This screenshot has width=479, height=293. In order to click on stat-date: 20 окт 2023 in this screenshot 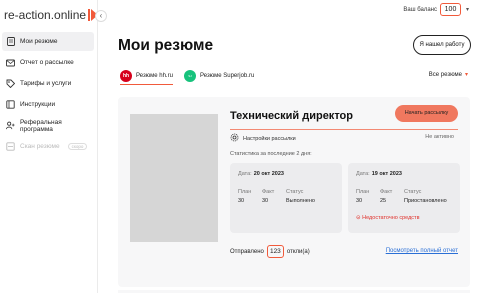, I will do `click(268, 174)`.